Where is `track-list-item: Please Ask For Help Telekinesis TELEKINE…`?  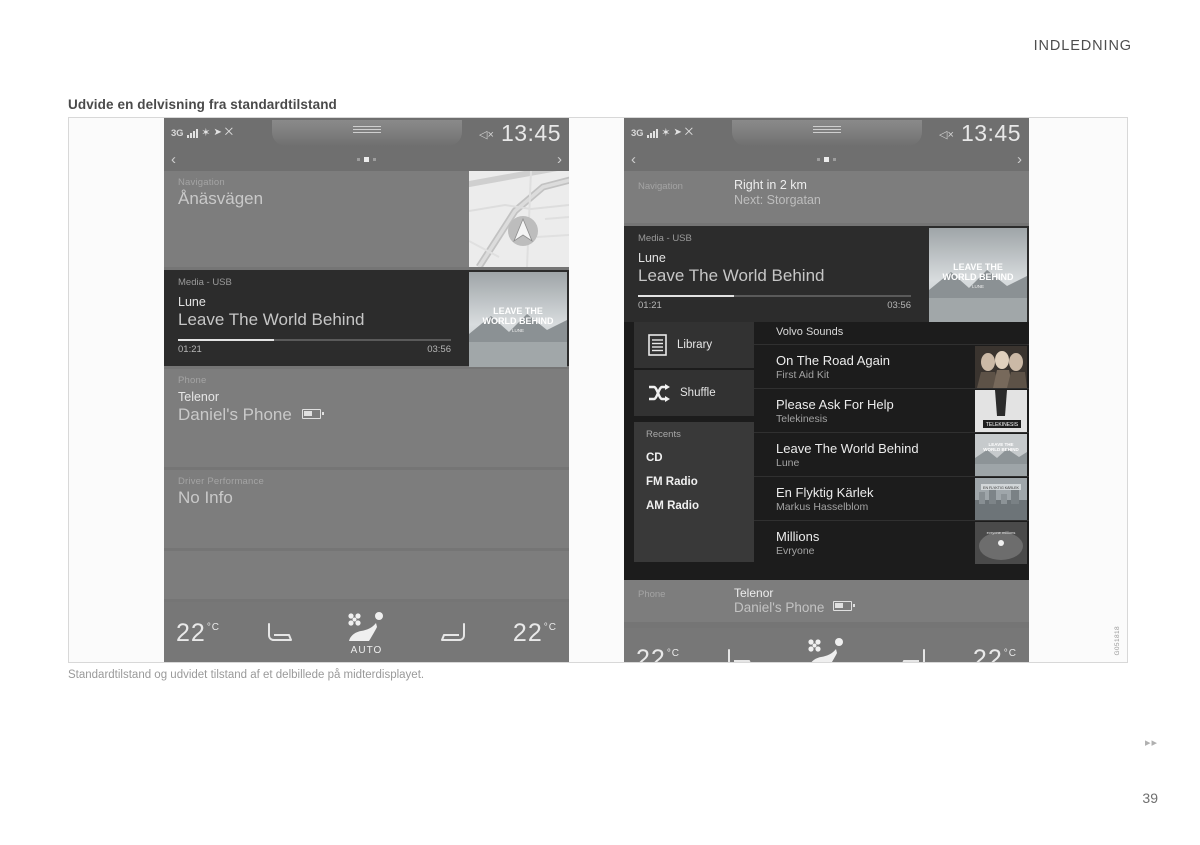 track-list-item: Please Ask For Help Telekinesis TELEKINE… is located at coordinates (891, 410).